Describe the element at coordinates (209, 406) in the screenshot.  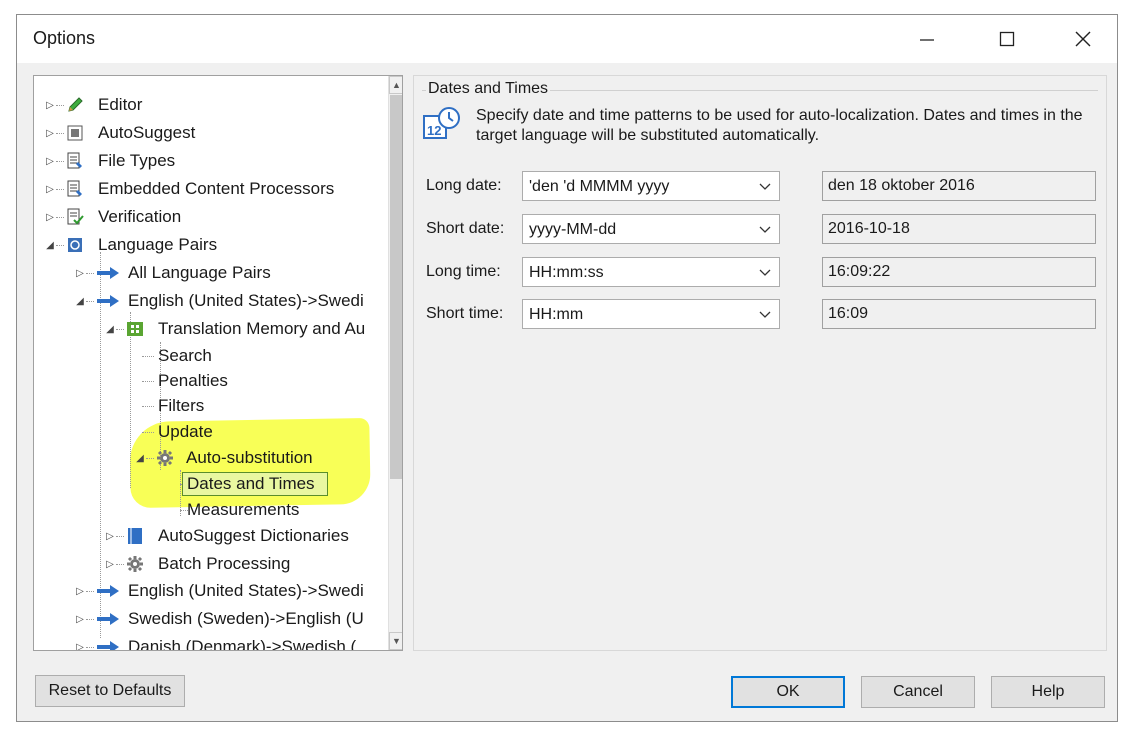
I see `tree-item-filters: Filters` at that location.